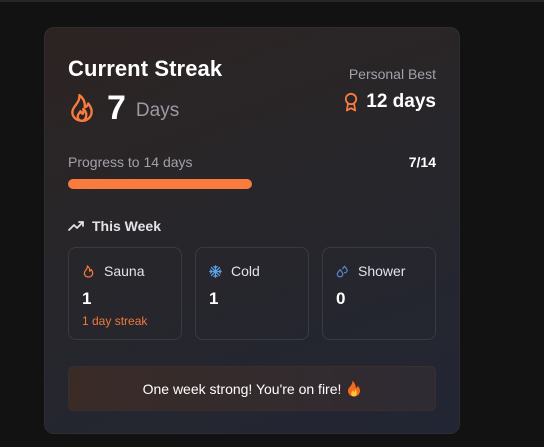 The height and width of the screenshot is (447, 544). I want to click on stat-label: Cold, so click(245, 271).